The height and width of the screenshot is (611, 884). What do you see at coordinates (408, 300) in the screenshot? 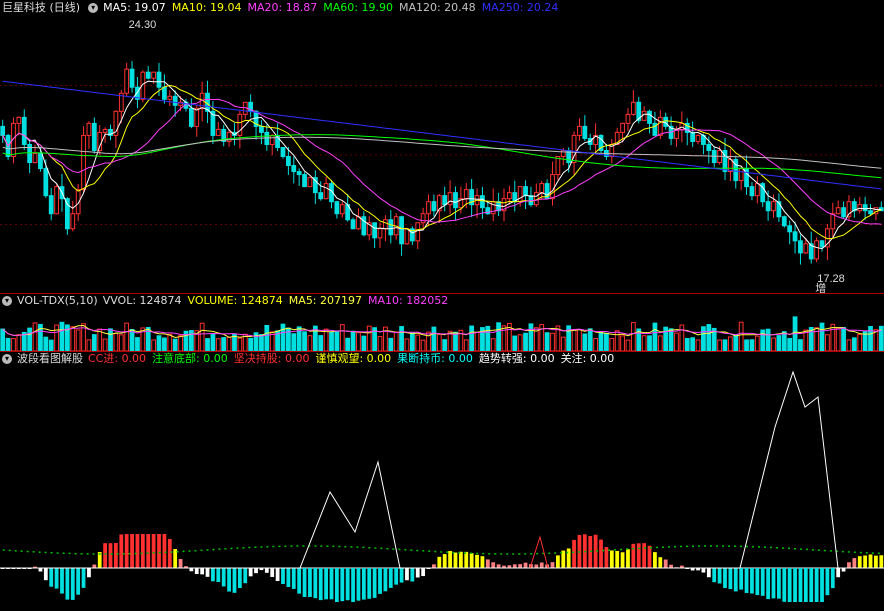
I see `vol-legend-item-3: MA10: 182052` at bounding box center [408, 300].